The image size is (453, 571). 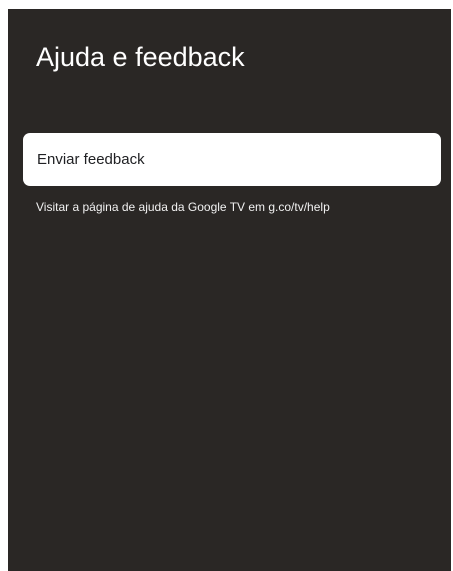 What do you see at coordinates (140, 57) in the screenshot?
I see `page-title: Ajuda e feedback` at bounding box center [140, 57].